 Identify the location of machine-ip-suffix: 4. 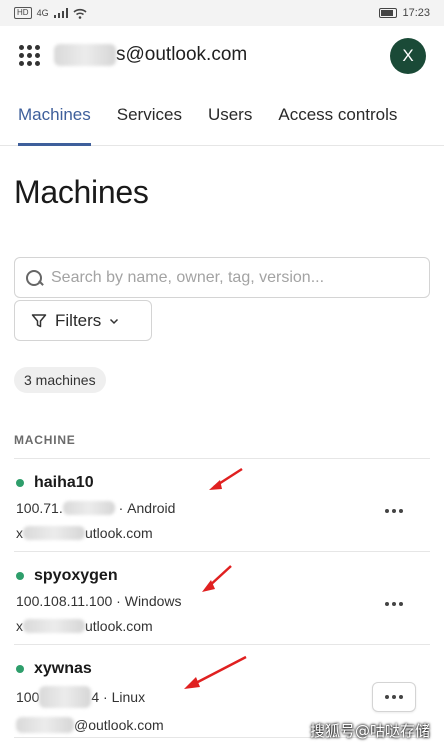
(95, 697).